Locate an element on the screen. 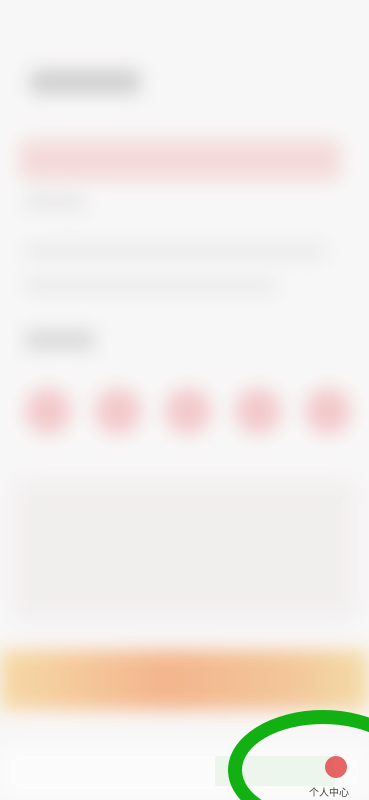  blurred-banner is located at coordinates (180, 160).